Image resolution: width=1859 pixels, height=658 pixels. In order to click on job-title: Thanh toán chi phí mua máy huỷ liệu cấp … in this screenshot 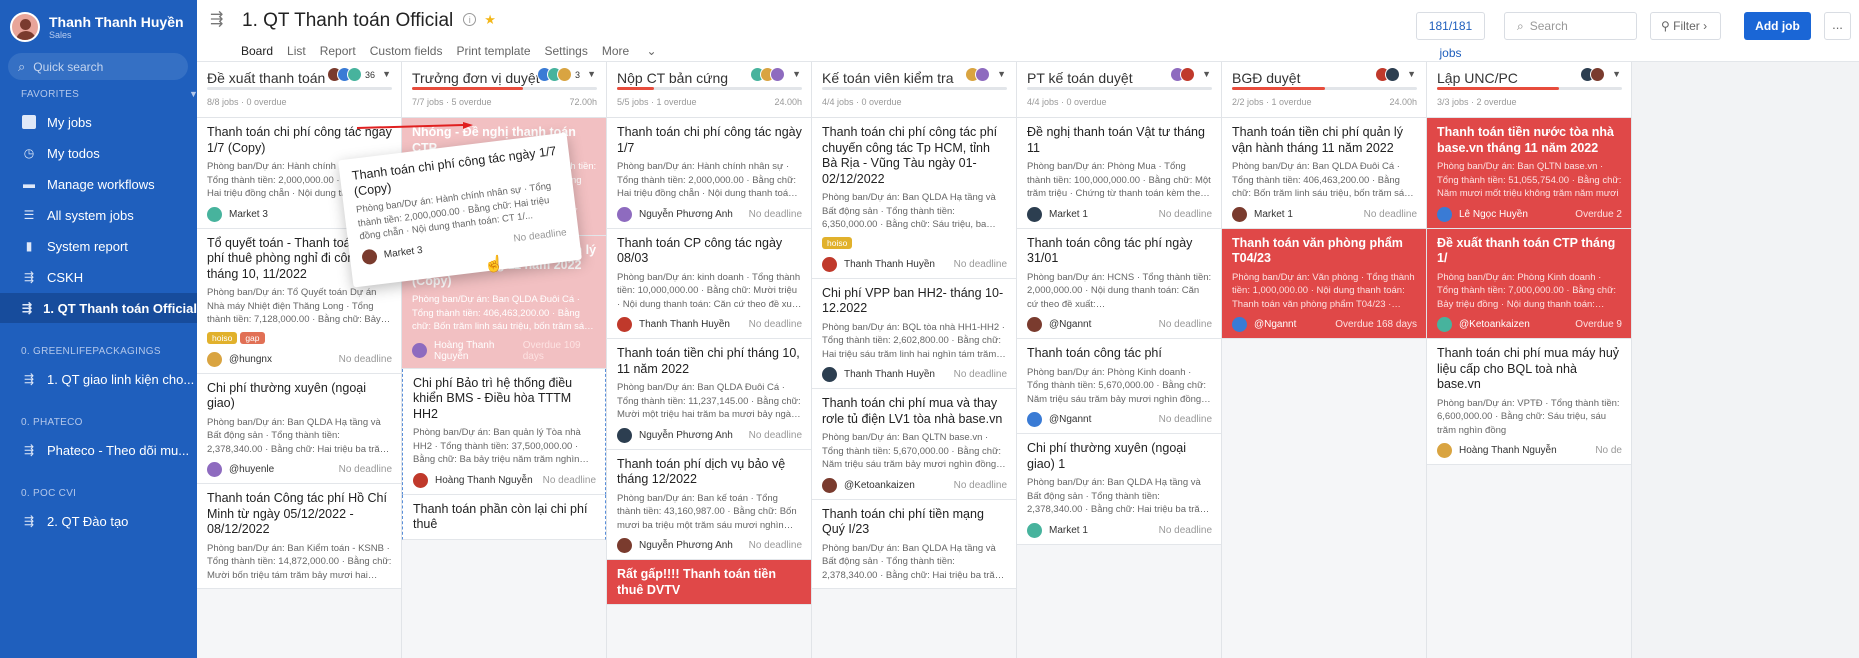, I will do `click(1528, 368)`.